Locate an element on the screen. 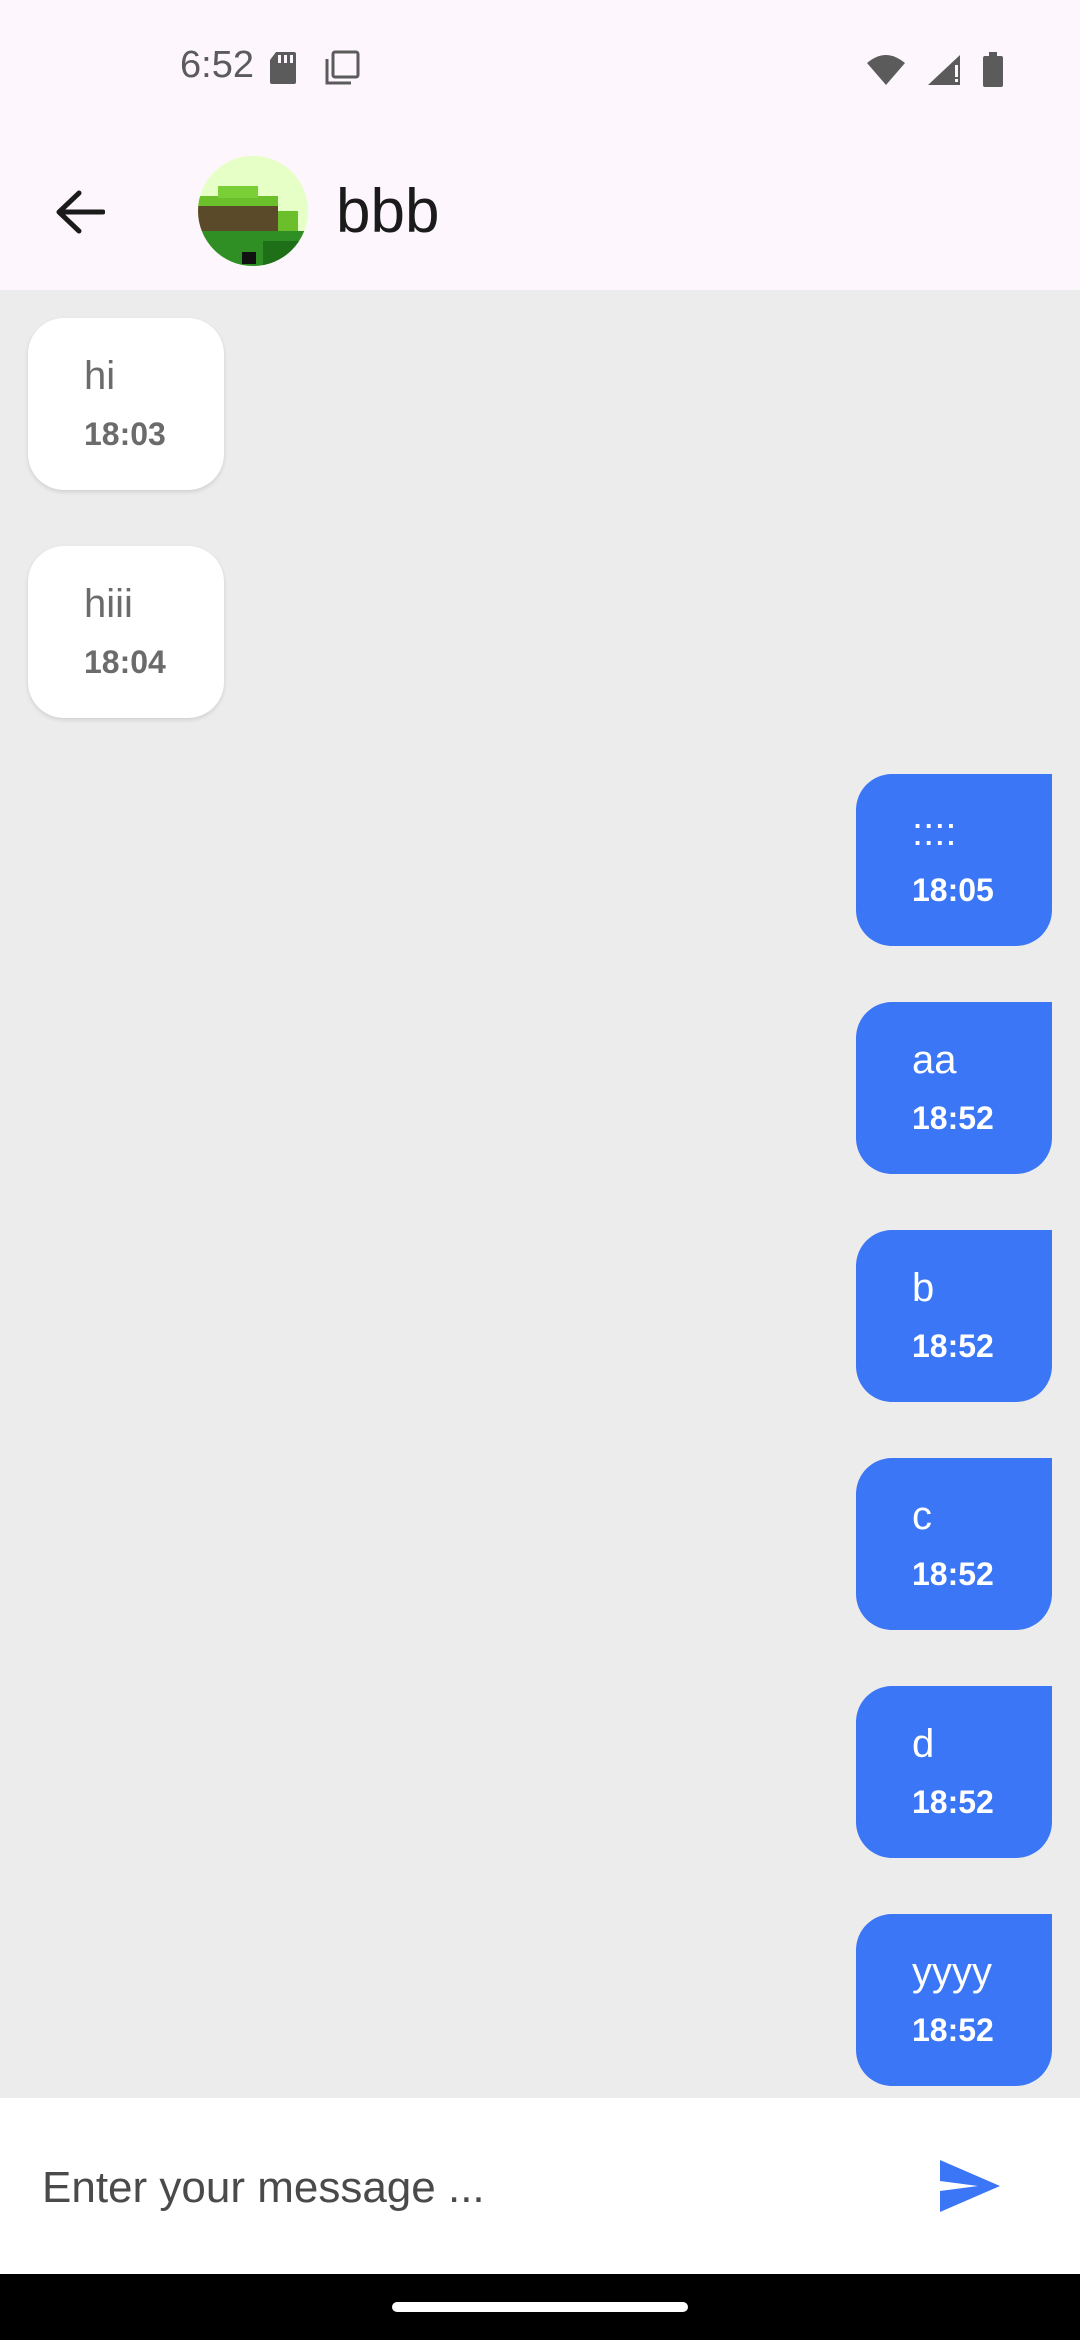  contact-avatar is located at coordinates (253, 211).